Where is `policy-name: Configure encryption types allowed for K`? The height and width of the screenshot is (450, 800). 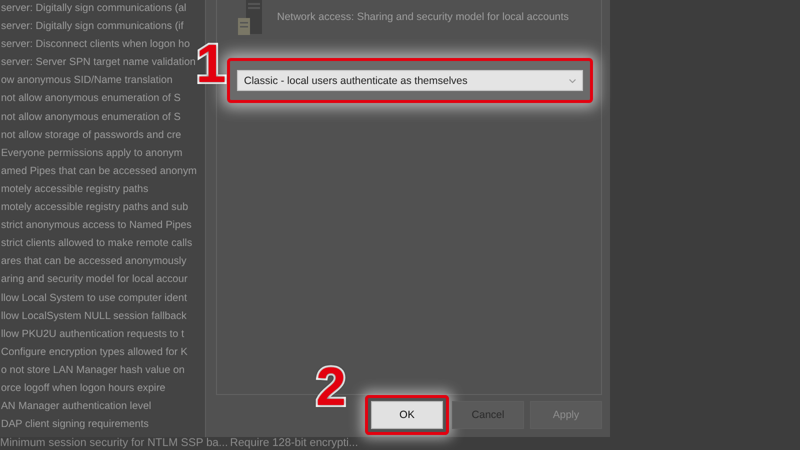 policy-name: Configure encryption types allowed for K is located at coordinates (102, 353).